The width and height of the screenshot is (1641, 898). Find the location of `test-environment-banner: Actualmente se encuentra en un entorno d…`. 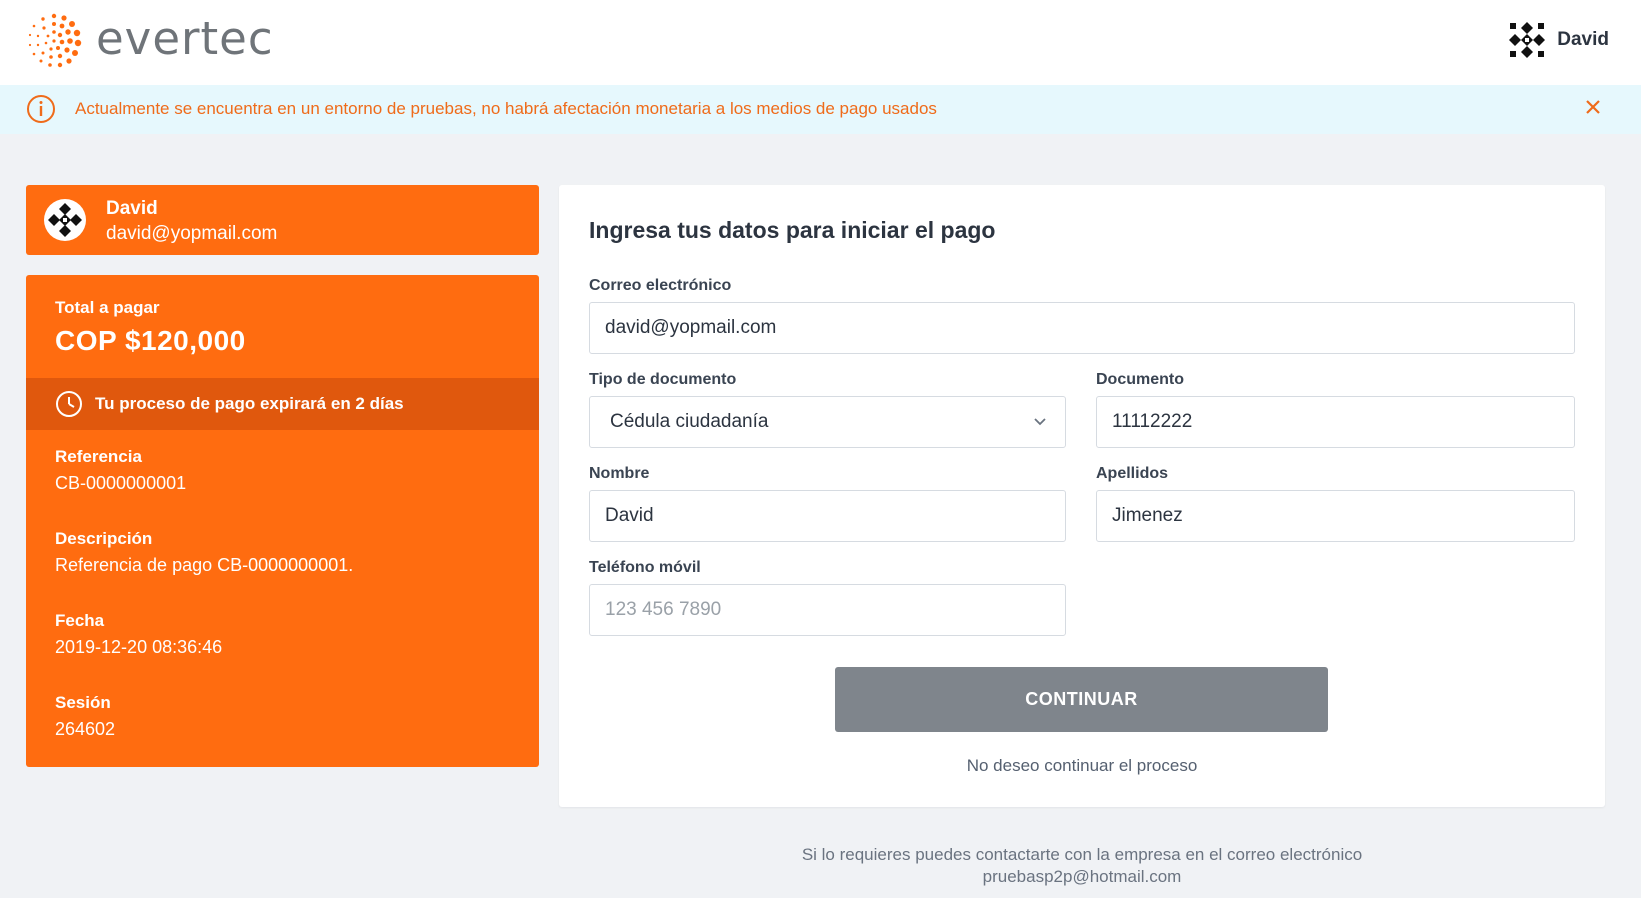

test-environment-banner: Actualmente se encuentra en un entorno d… is located at coordinates (820, 109).